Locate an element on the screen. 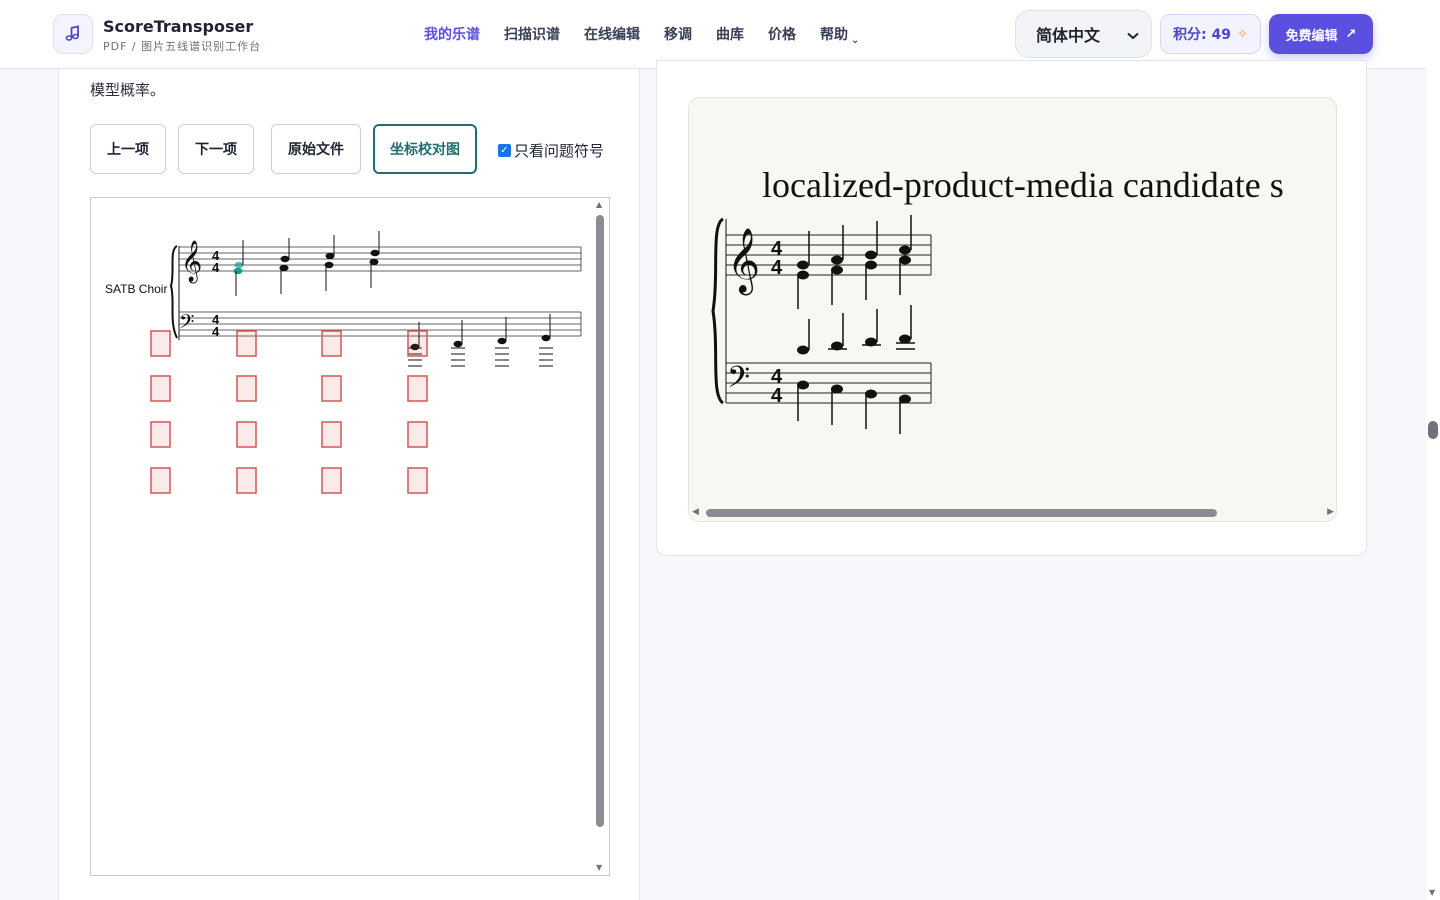 The width and height of the screenshot is (1440, 900). only-issues-label: 只看问题符号 is located at coordinates (559, 151).